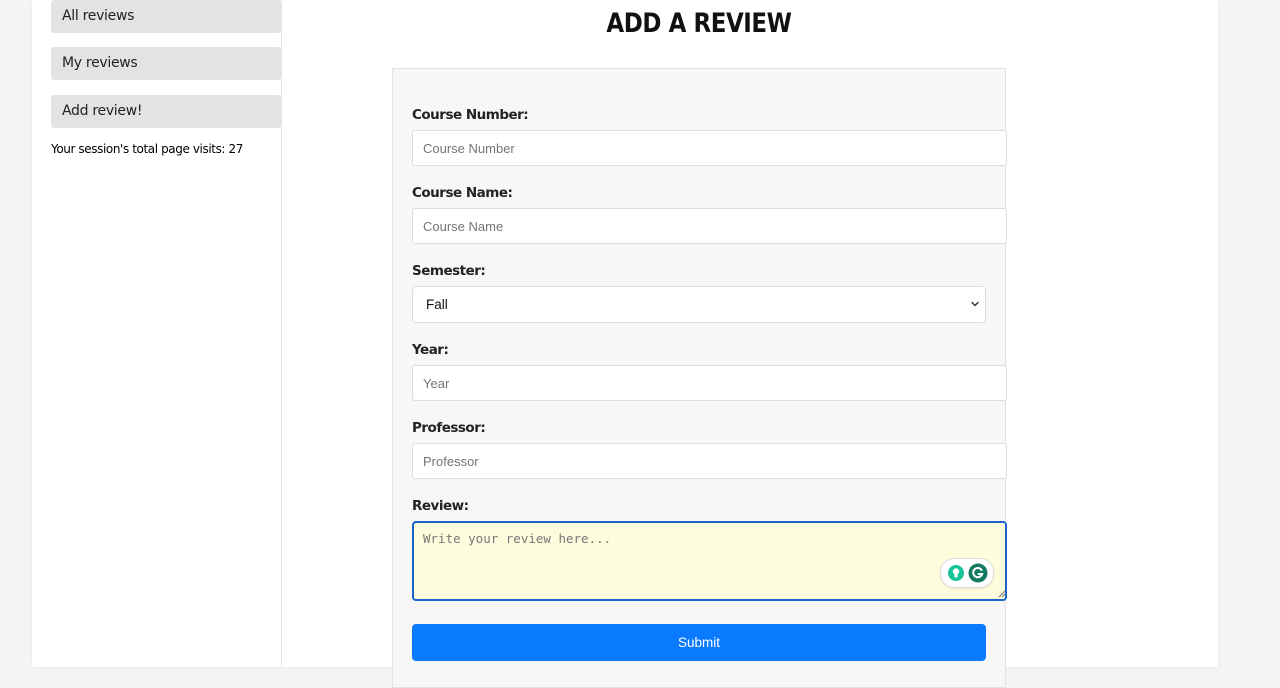 The height and width of the screenshot is (688, 1280). I want to click on course-number-label: Course Number:, so click(470, 115).